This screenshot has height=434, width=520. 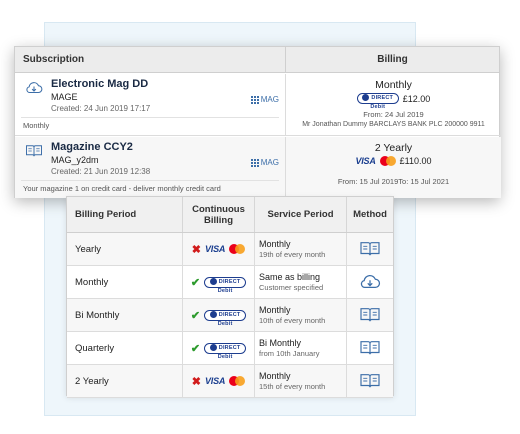 I want to click on billing-frequency: Monthly, so click(x=393, y=85).